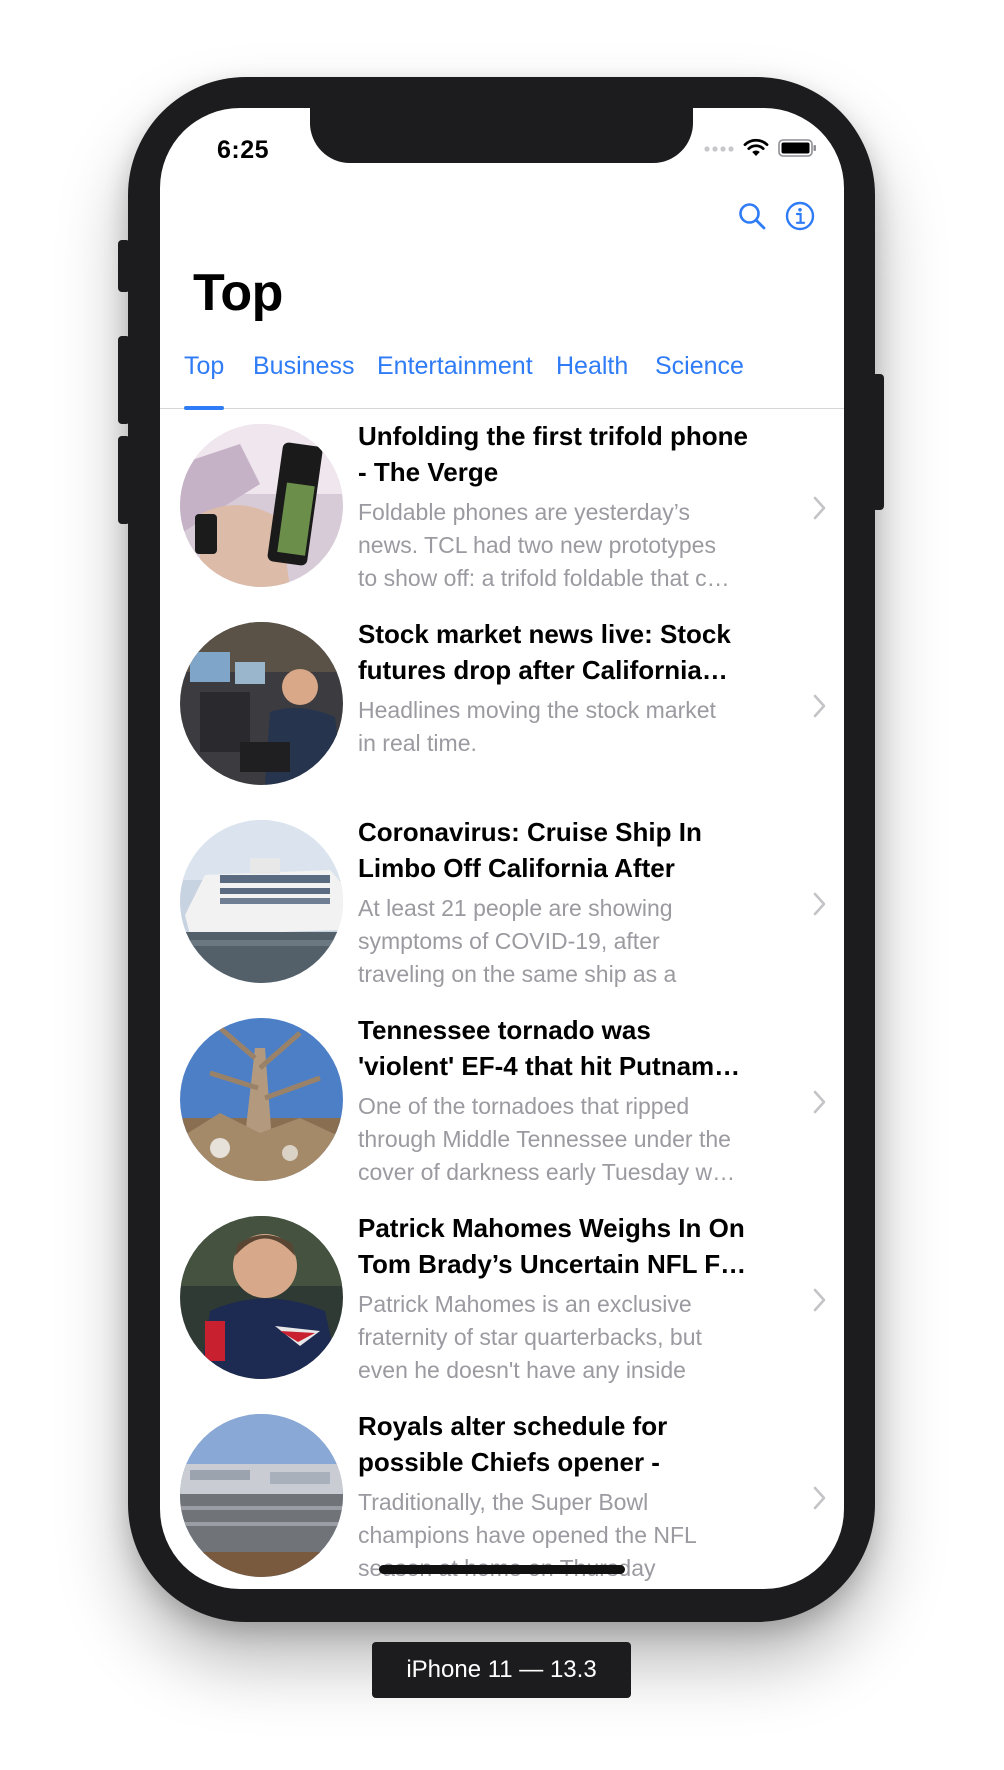 The image size is (1004, 1770). What do you see at coordinates (455, 366) in the screenshot?
I see `tab-label: Entertainment` at bounding box center [455, 366].